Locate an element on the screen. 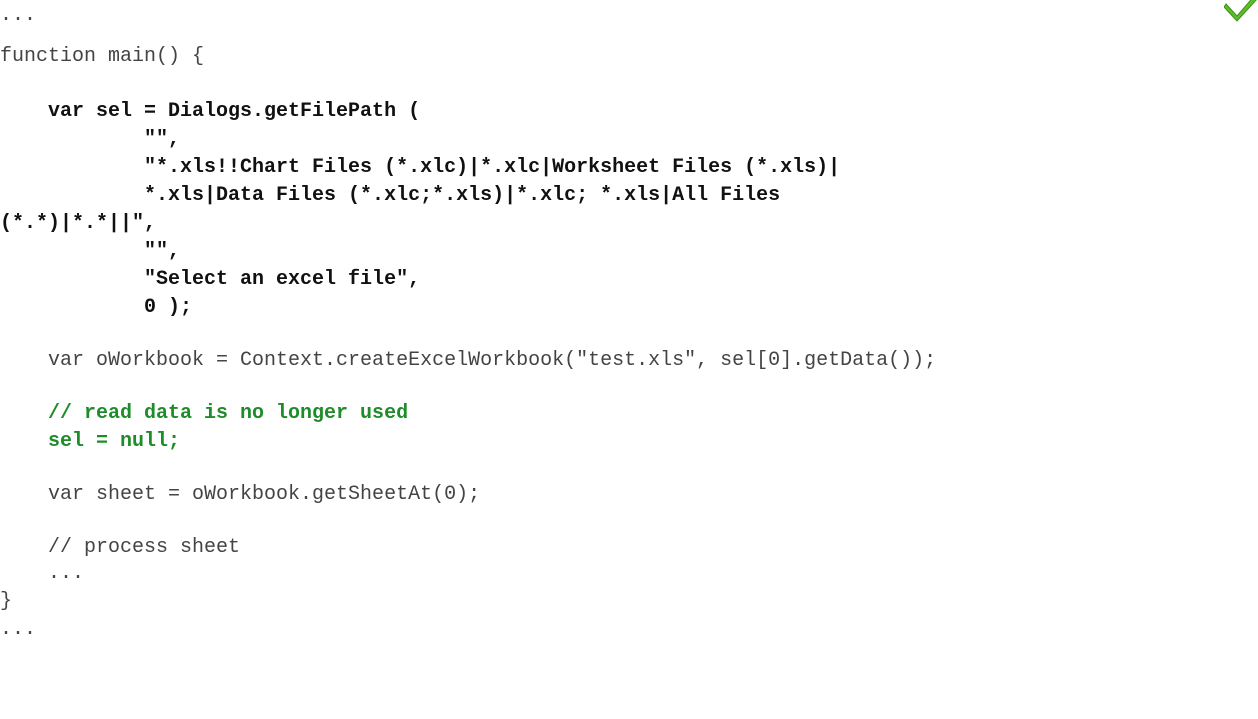  code-line-arg-zero: 0 ); is located at coordinates (96, 307).